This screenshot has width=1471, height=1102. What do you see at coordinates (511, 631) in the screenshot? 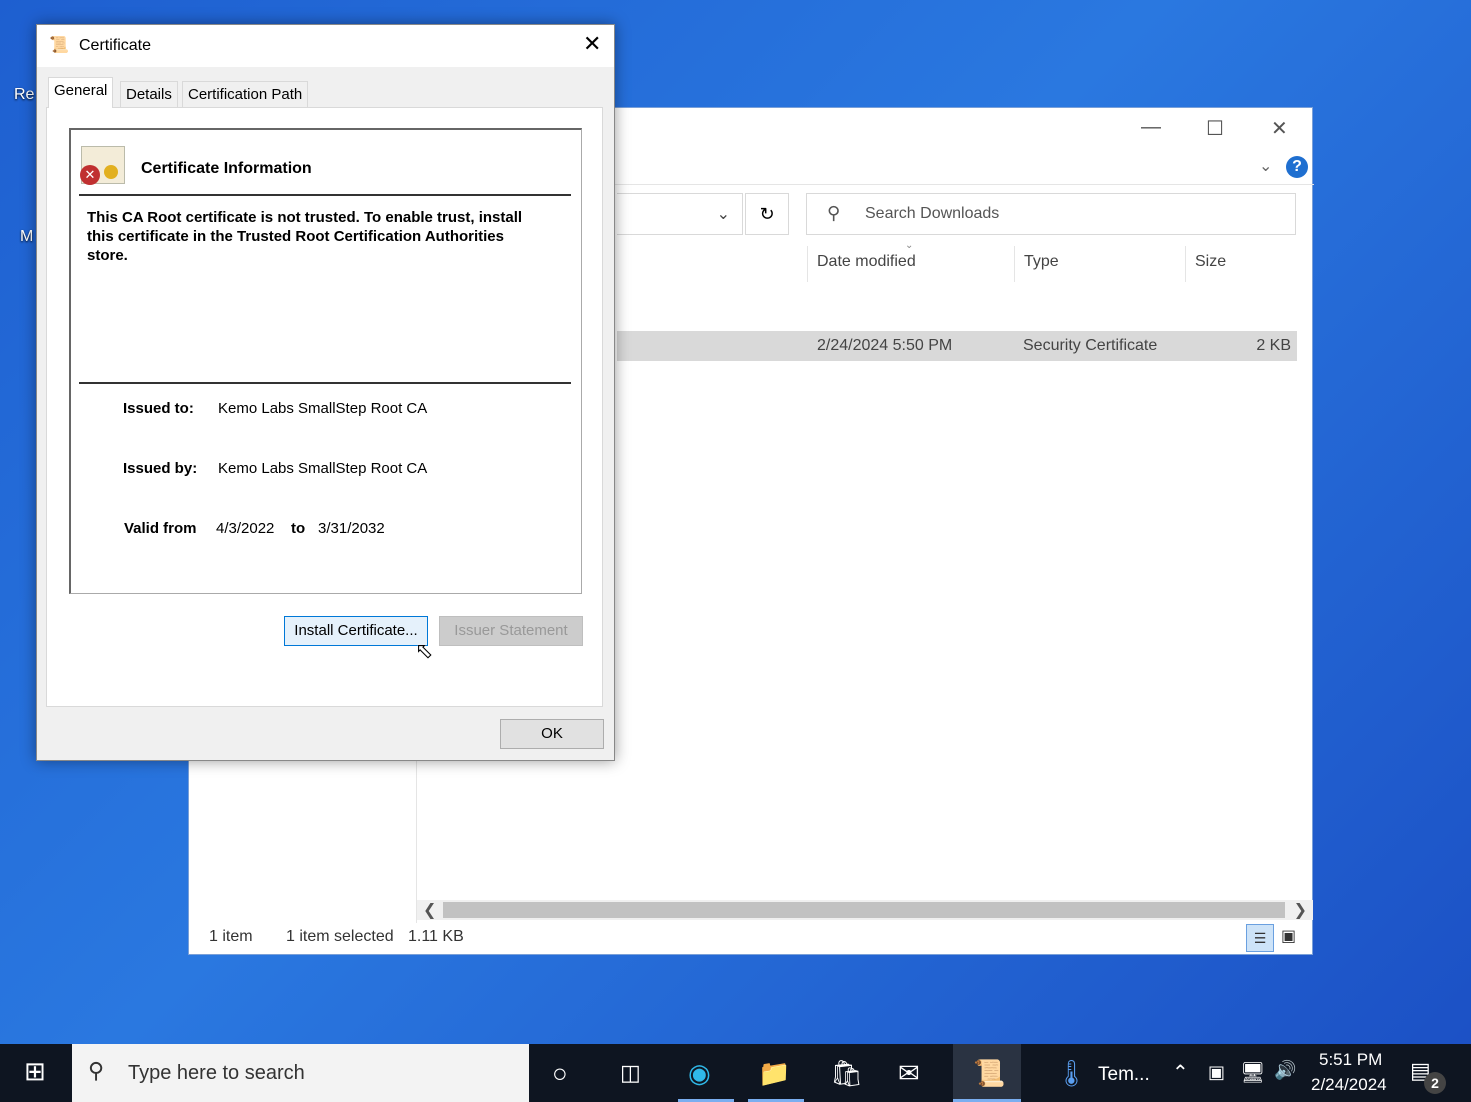
I see `issuer-statement-button: Issuer Statement` at bounding box center [511, 631].